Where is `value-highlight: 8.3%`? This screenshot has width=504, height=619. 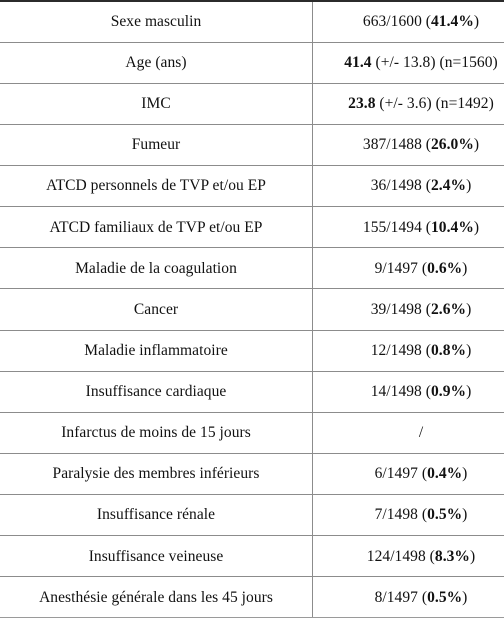 value-highlight: 8.3% is located at coordinates (452, 556).